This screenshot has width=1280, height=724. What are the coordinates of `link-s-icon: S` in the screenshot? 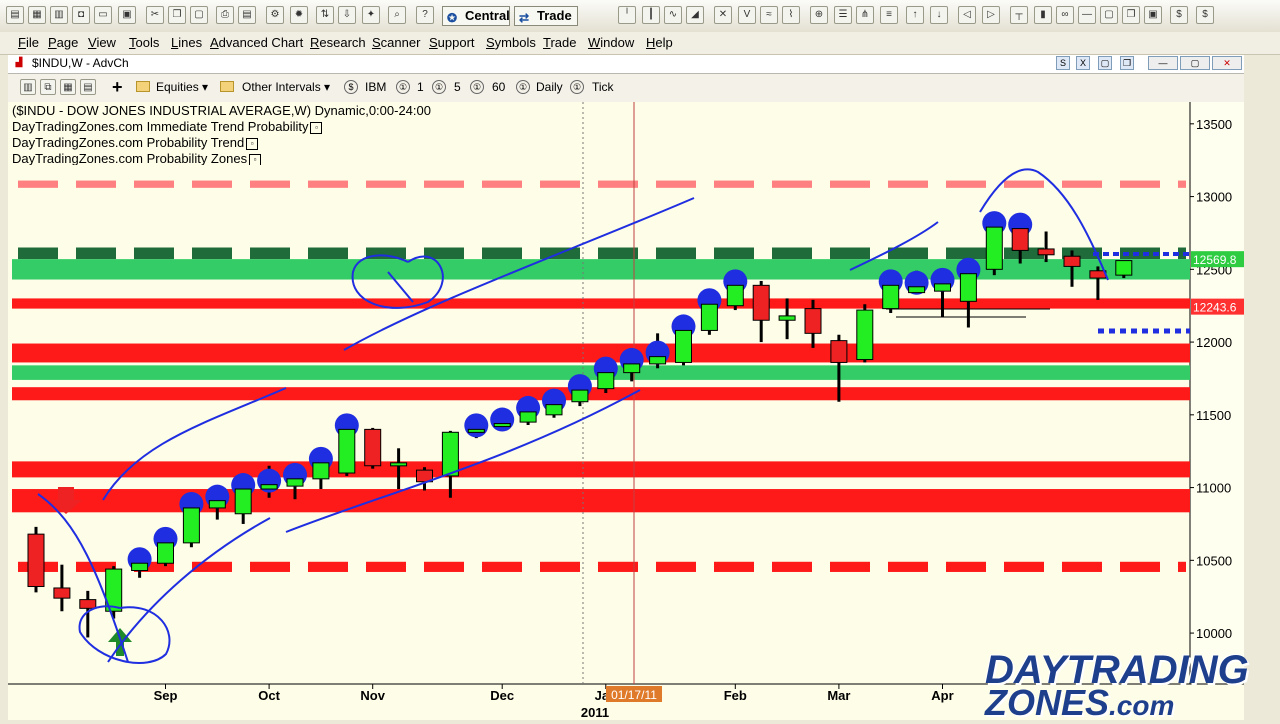 It's located at (1063, 63).